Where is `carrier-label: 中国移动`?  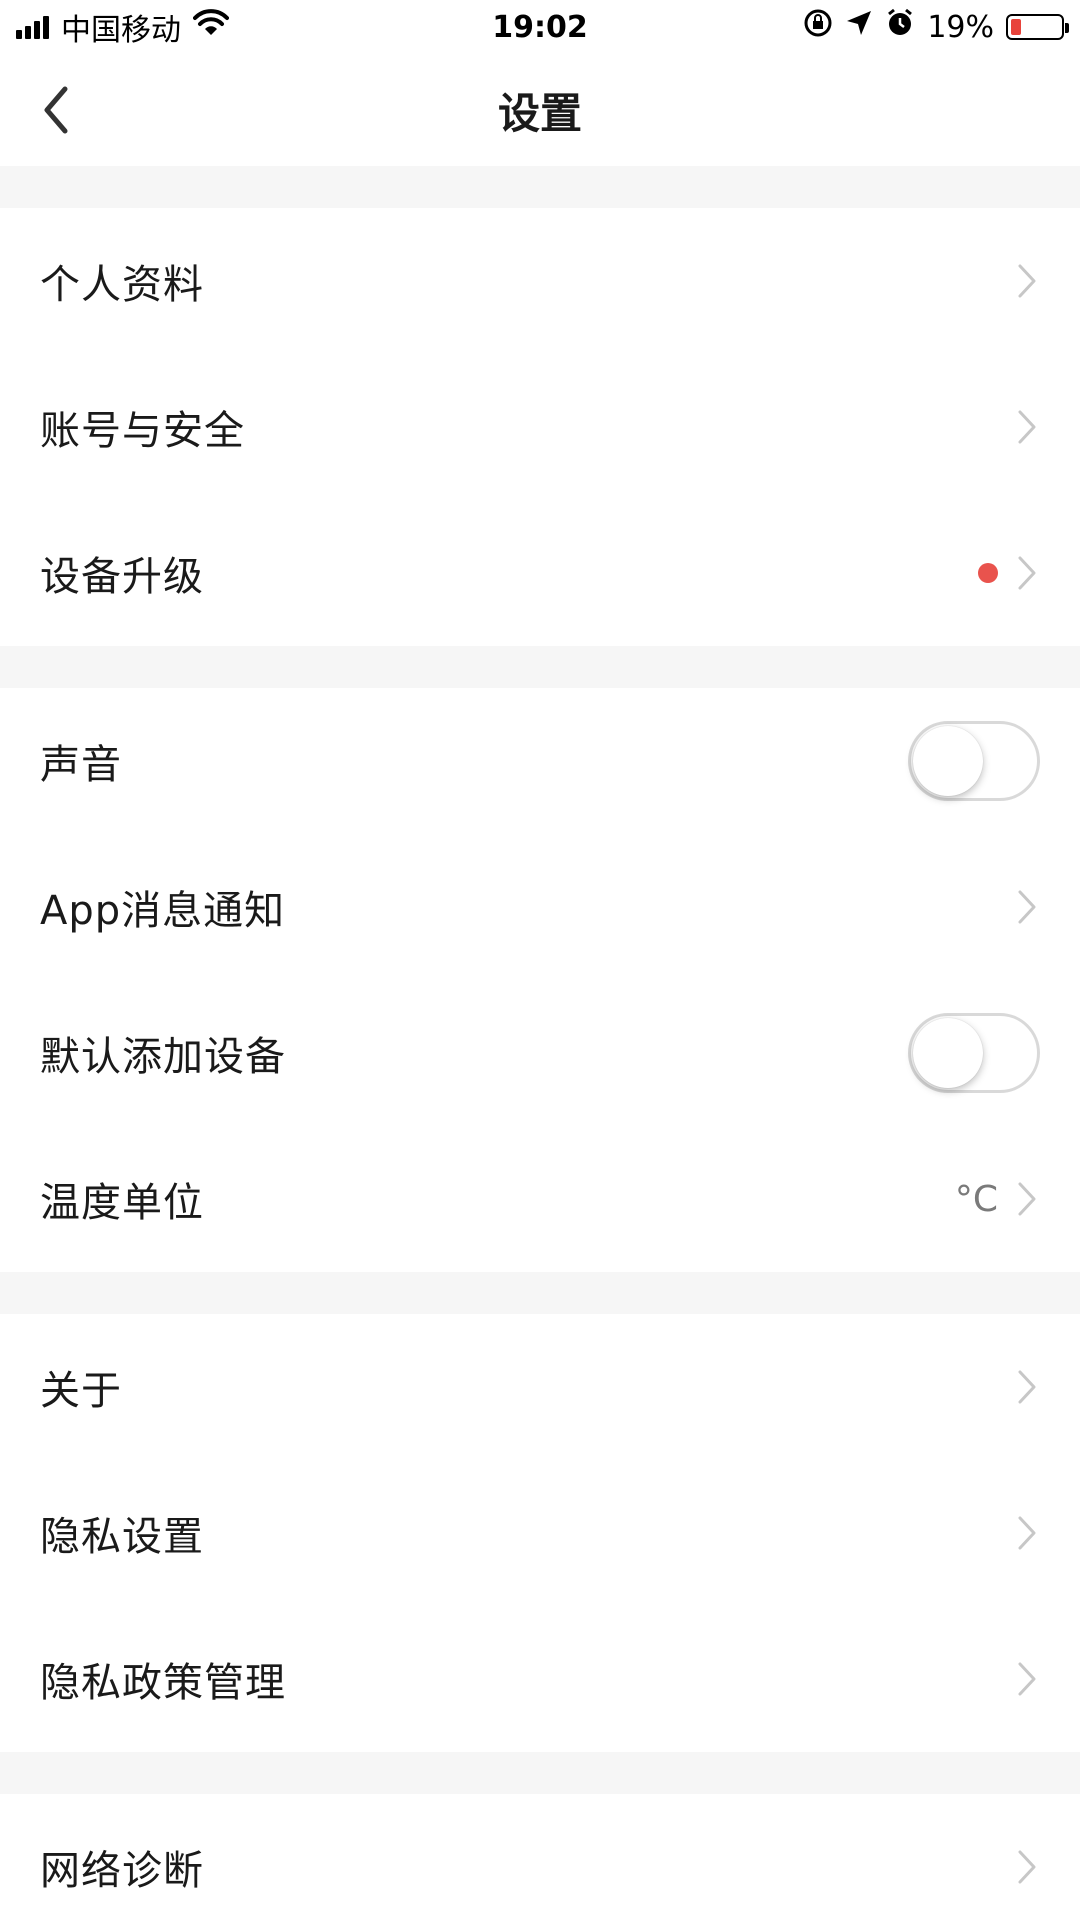
carrier-label: 中国移动 is located at coordinates (121, 30).